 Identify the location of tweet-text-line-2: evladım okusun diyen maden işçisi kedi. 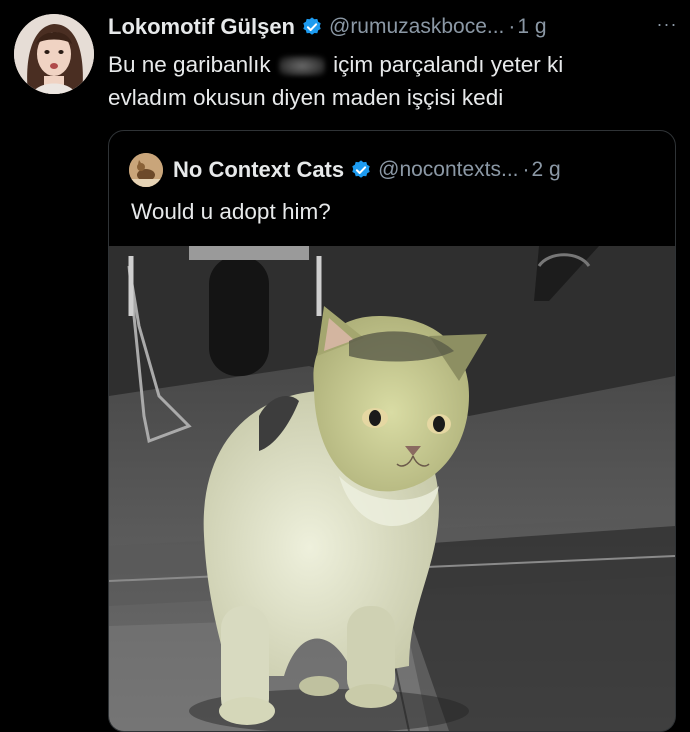
(306, 97).